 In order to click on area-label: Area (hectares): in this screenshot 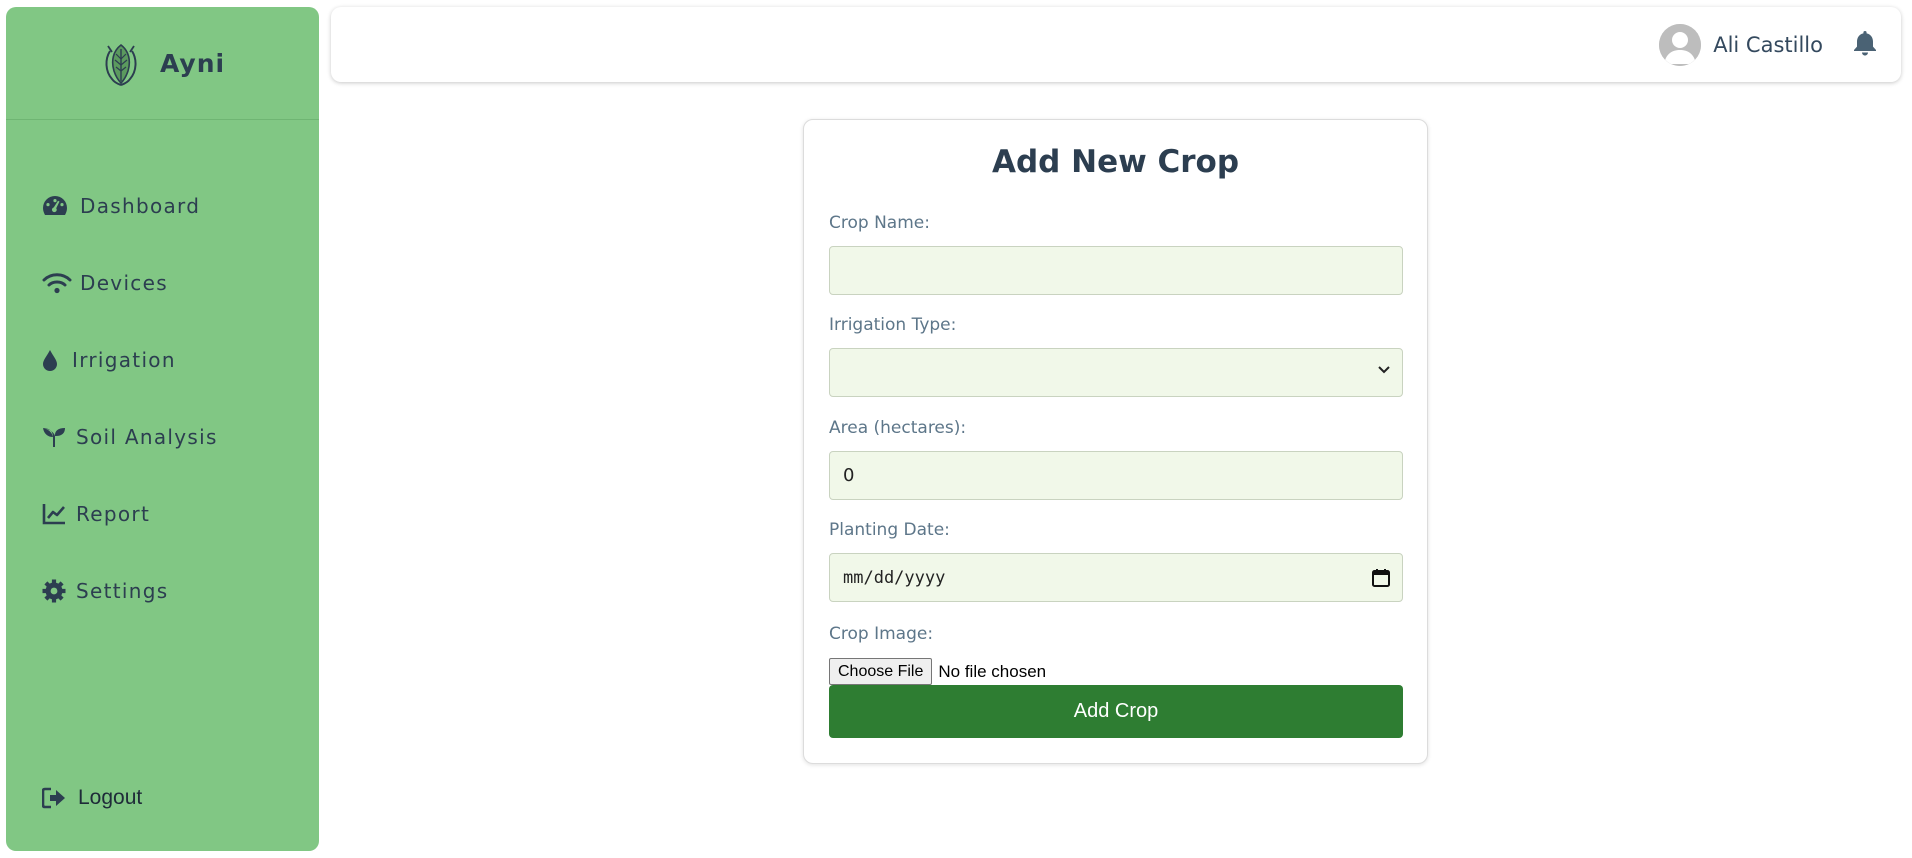, I will do `click(898, 428)`.